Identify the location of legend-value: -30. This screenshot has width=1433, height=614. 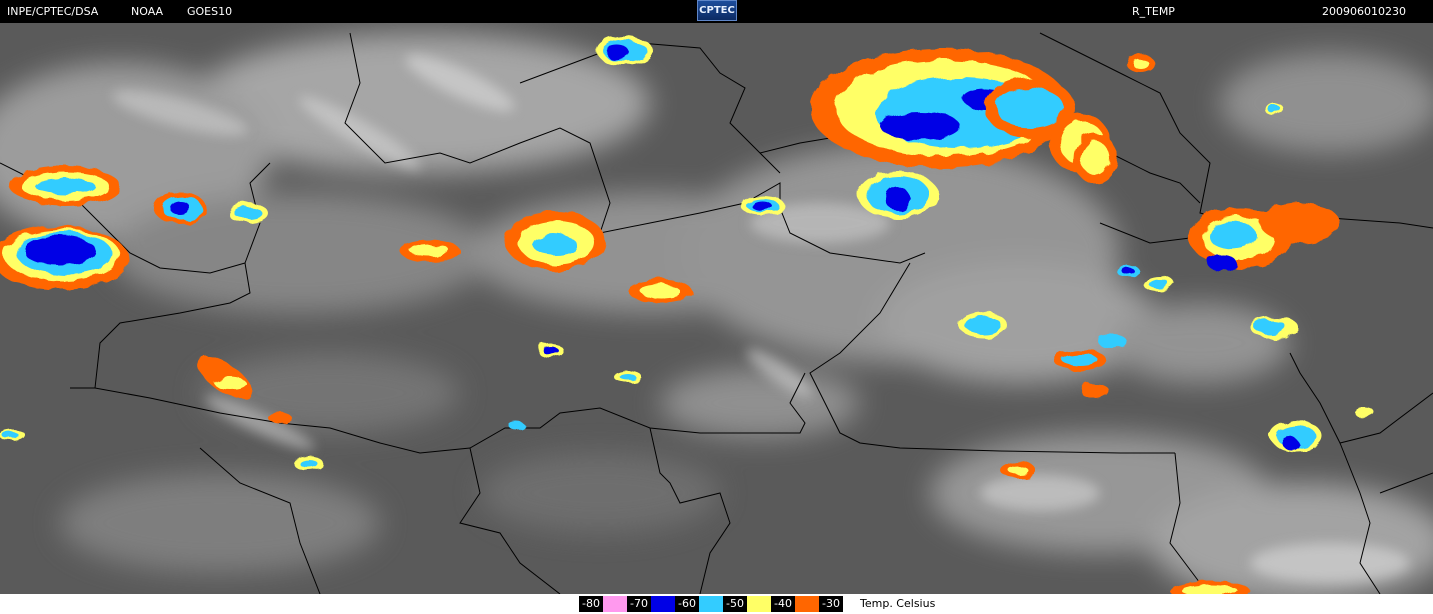
(831, 604).